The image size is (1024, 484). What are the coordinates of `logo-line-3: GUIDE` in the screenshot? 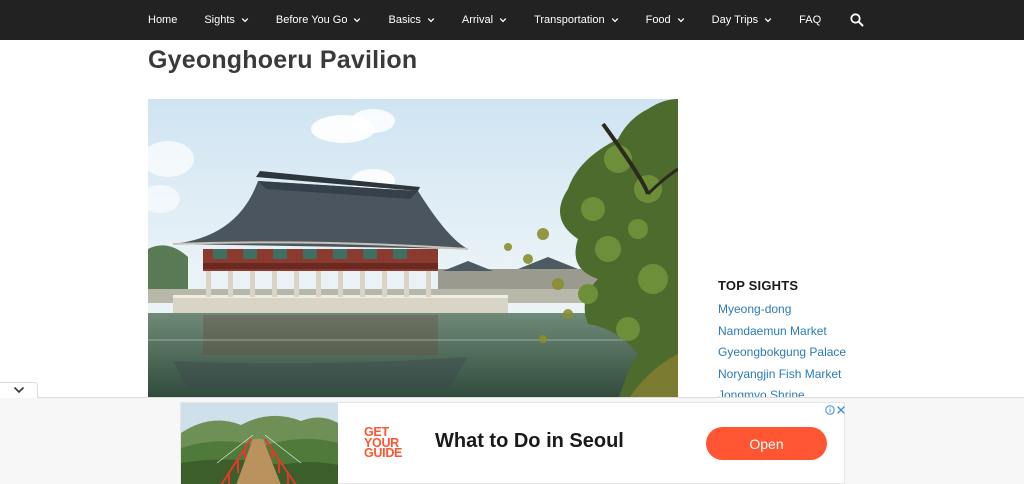 It's located at (383, 453).